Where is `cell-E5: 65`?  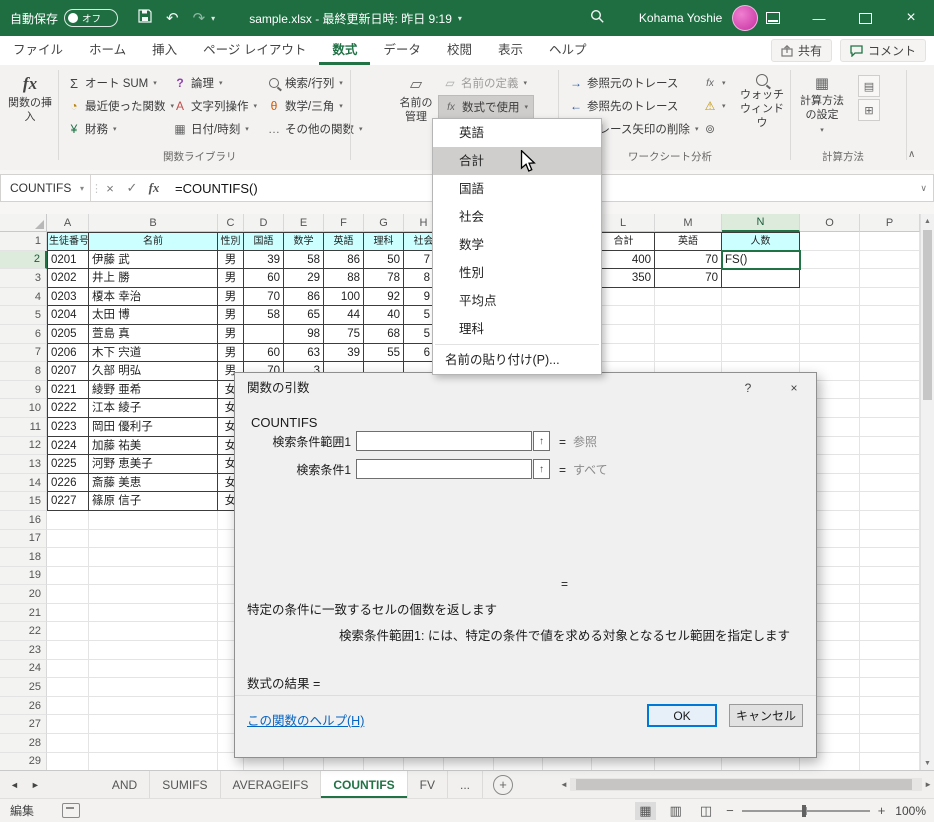 cell-E5: 65 is located at coordinates (304, 315).